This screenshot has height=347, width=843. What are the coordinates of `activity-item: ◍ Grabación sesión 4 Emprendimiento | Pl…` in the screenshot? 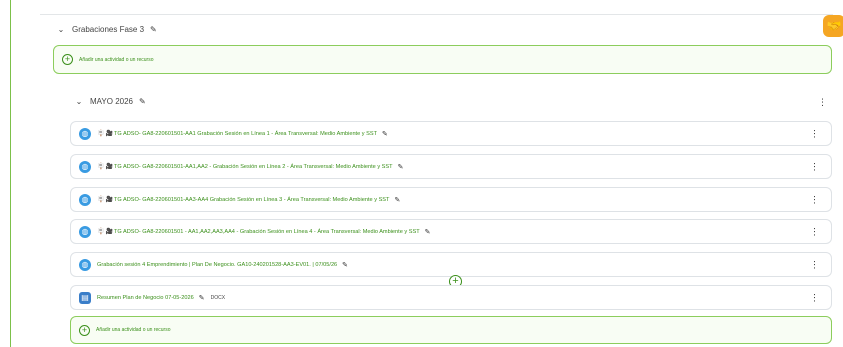 It's located at (451, 264).